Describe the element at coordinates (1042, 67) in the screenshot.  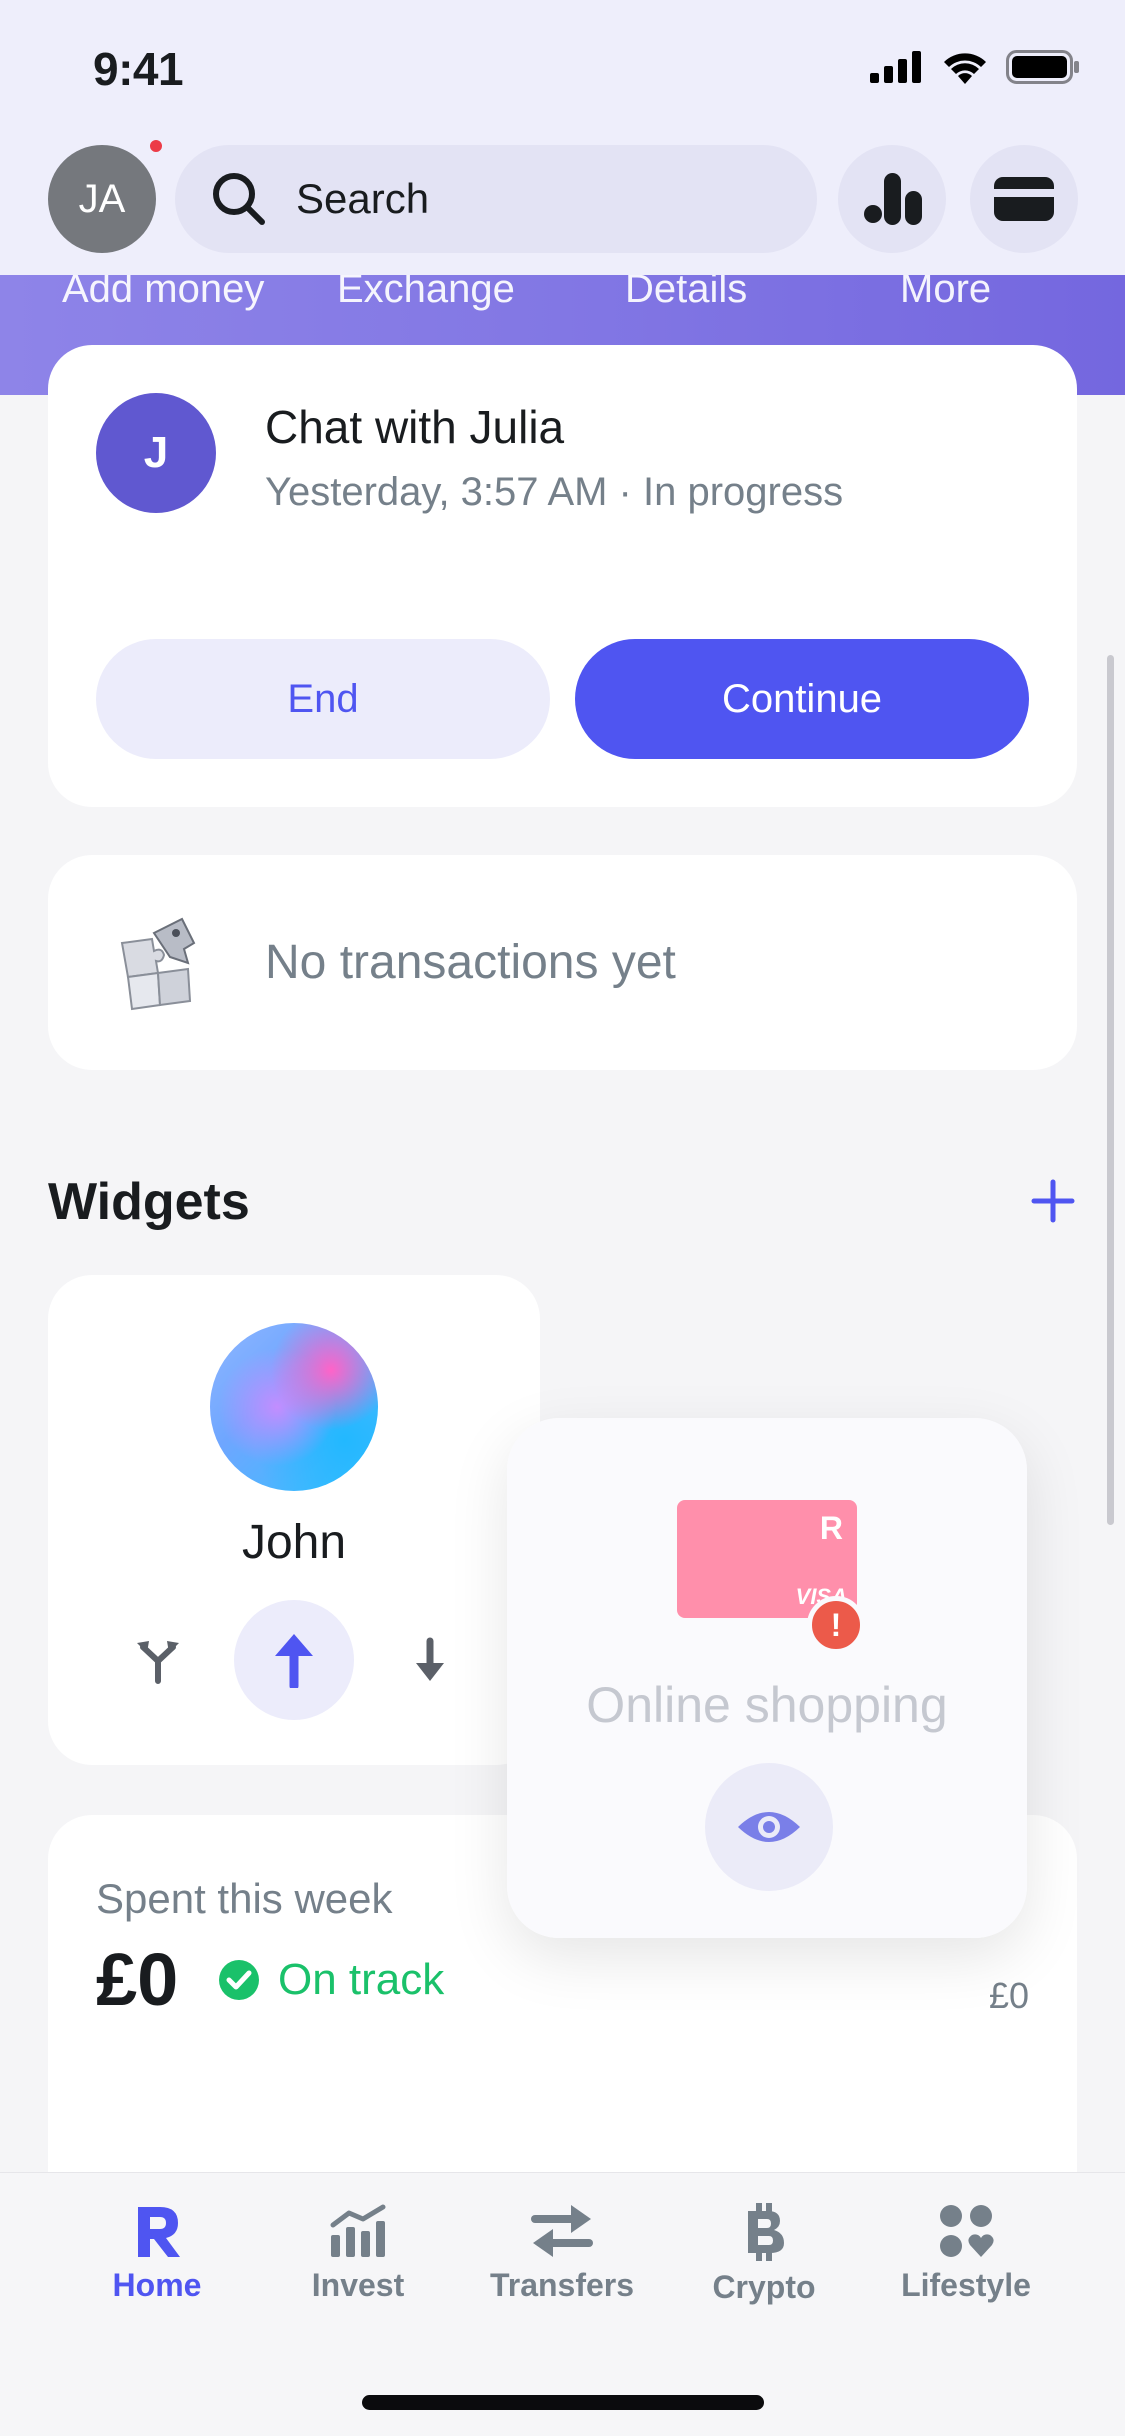
I see `battery-icon` at that location.